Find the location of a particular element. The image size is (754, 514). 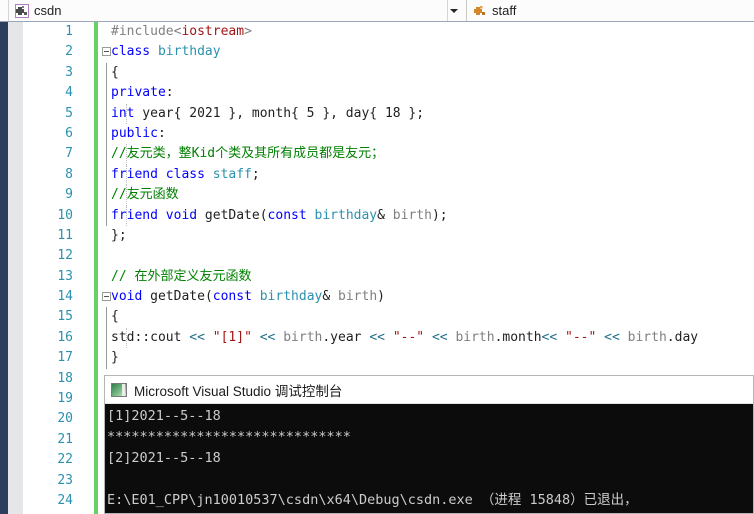

tab-csdn: csdn is located at coordinates (228, 10).